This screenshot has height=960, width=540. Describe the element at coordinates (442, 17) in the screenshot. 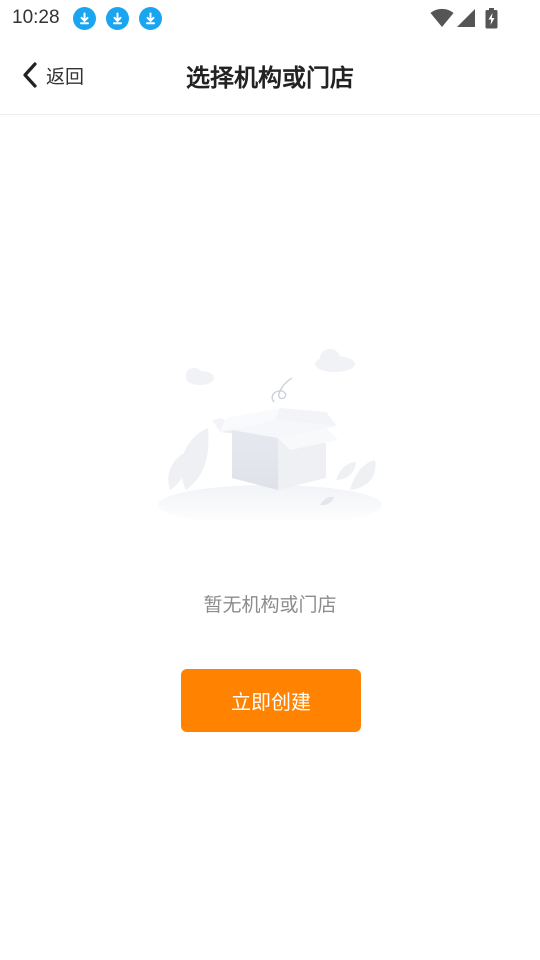

I see `wifi-icon` at that location.